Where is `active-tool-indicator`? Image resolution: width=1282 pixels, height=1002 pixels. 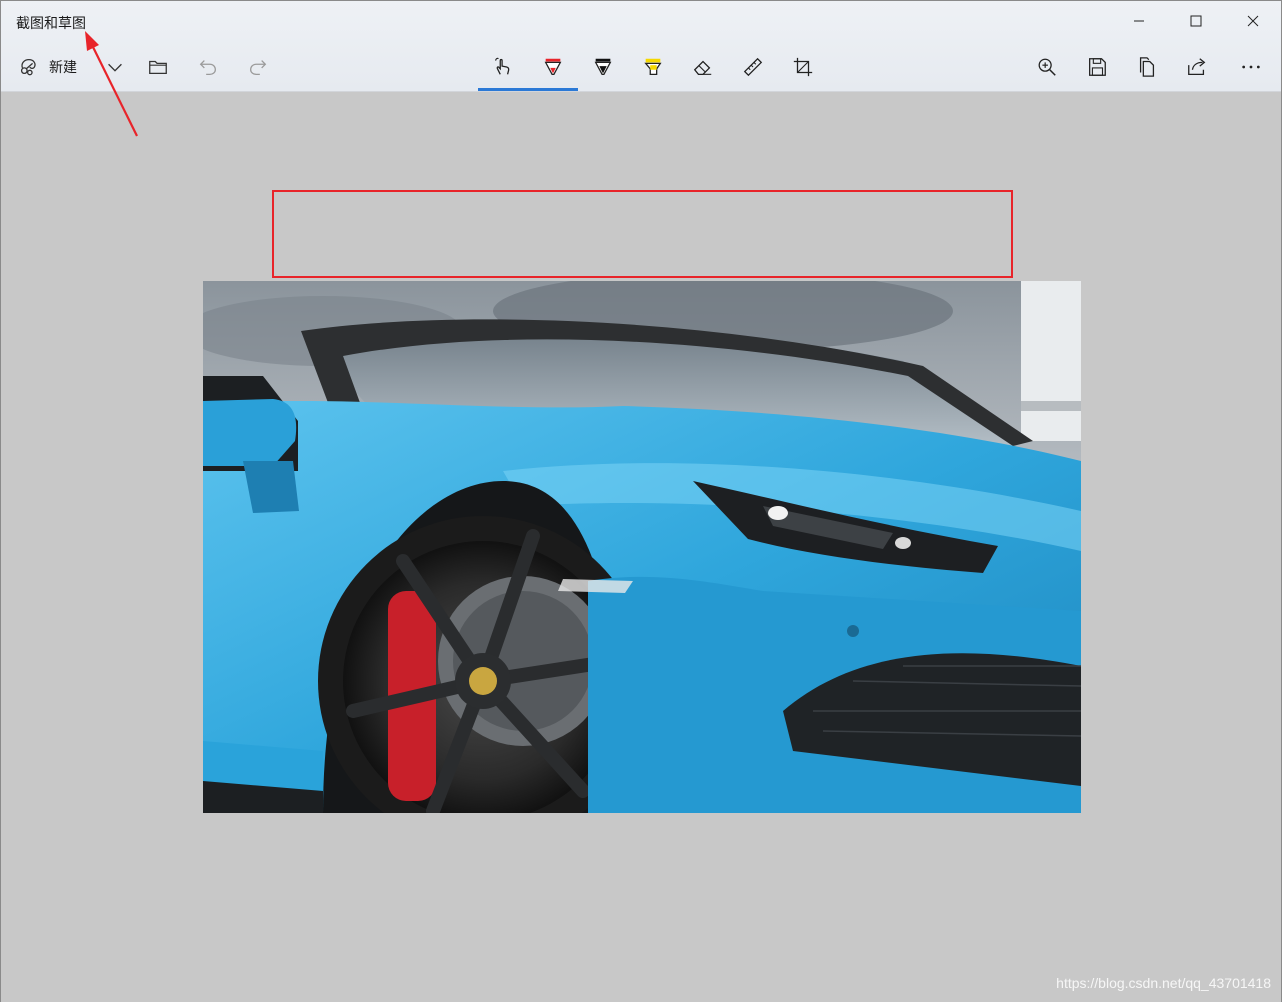
active-tool-indicator is located at coordinates (528, 89).